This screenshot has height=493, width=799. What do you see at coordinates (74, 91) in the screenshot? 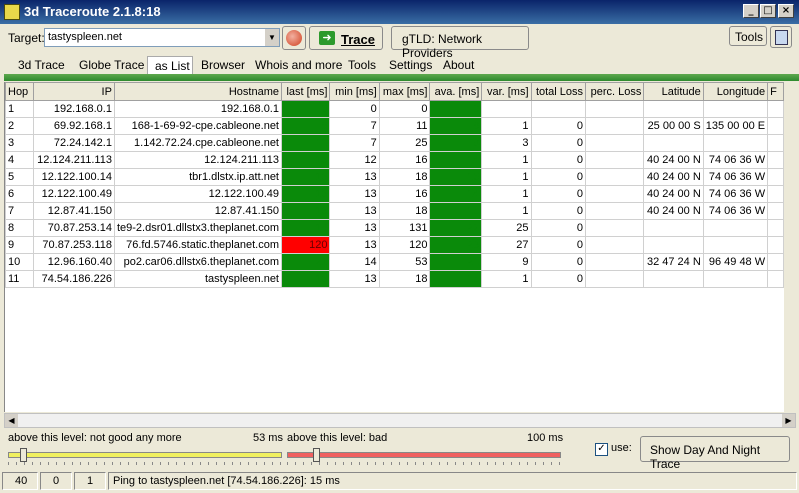
I see `col-ip: IP` at bounding box center [74, 91].